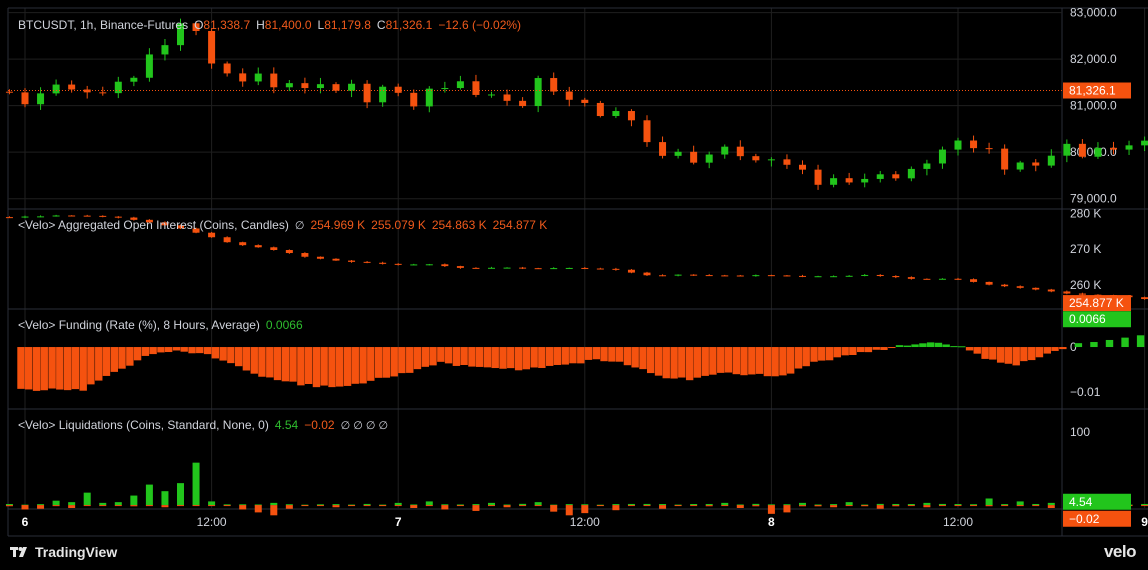 This screenshot has width=1148, height=570. I want to click on funding-value: 0.0066, so click(284, 325).